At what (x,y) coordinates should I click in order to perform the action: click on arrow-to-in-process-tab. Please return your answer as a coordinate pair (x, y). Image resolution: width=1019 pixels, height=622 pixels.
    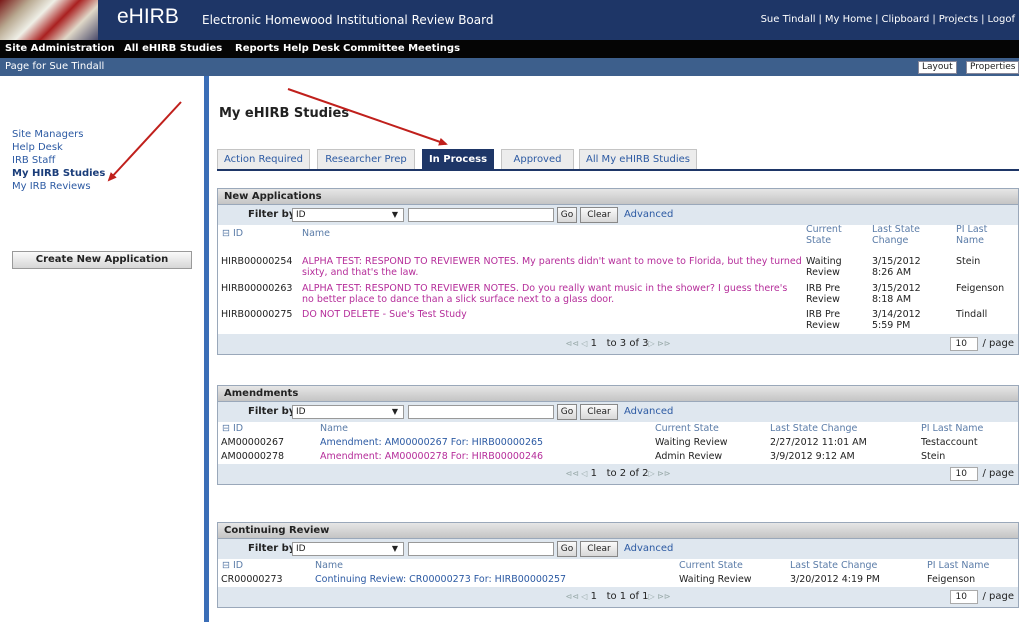
    Looking at the image, I should click on (367, 117).